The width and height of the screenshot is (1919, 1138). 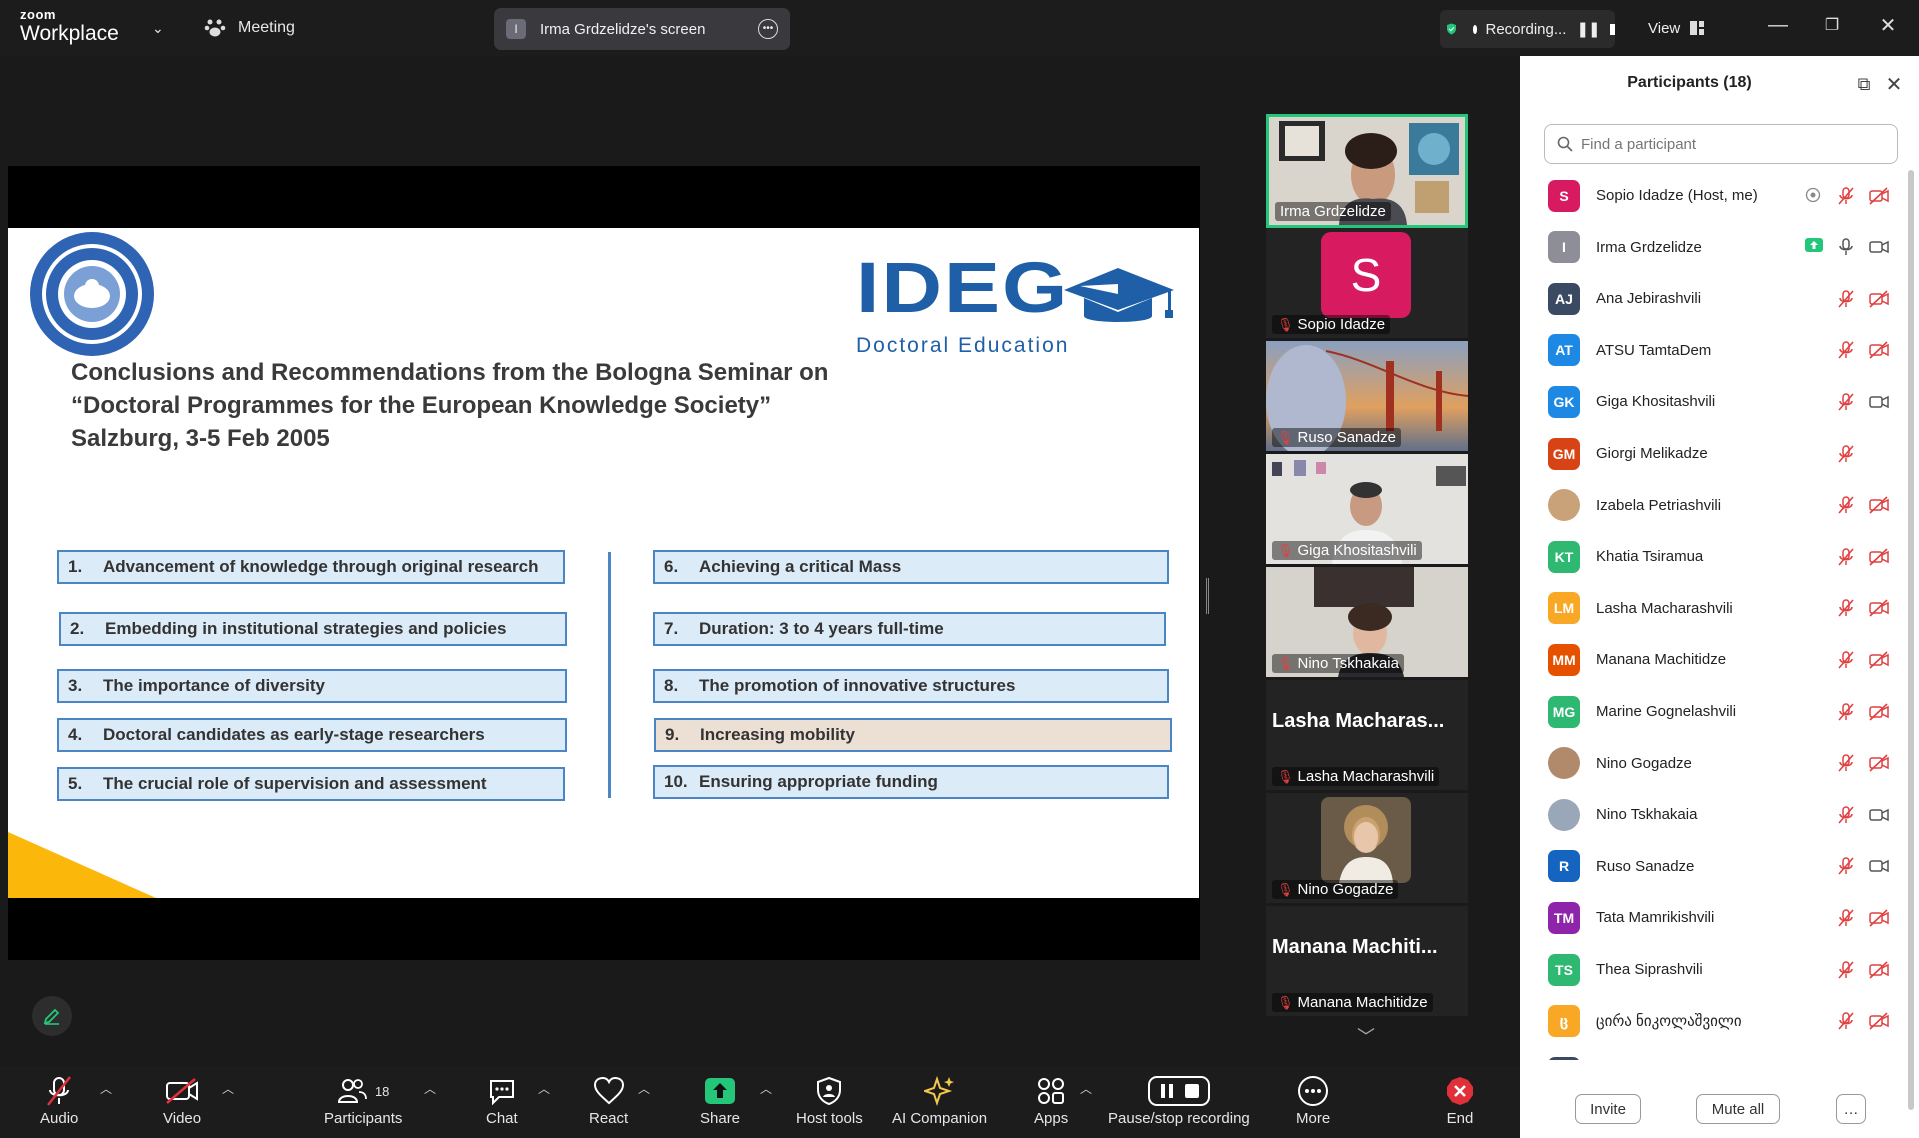 I want to click on participant-list-scrollbar, so click(x=1911, y=640).